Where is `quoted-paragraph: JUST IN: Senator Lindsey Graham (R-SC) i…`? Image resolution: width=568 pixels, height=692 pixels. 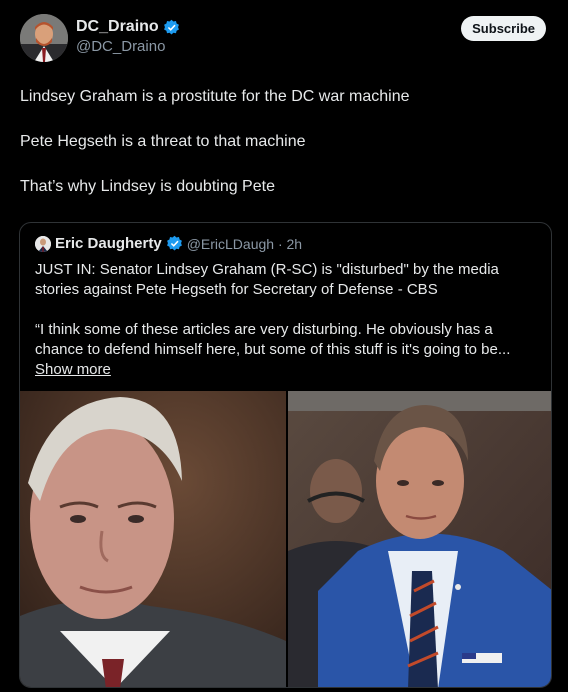 quoted-paragraph: JUST IN: Senator Lindsey Graham (R-SC) i… is located at coordinates (267, 279).